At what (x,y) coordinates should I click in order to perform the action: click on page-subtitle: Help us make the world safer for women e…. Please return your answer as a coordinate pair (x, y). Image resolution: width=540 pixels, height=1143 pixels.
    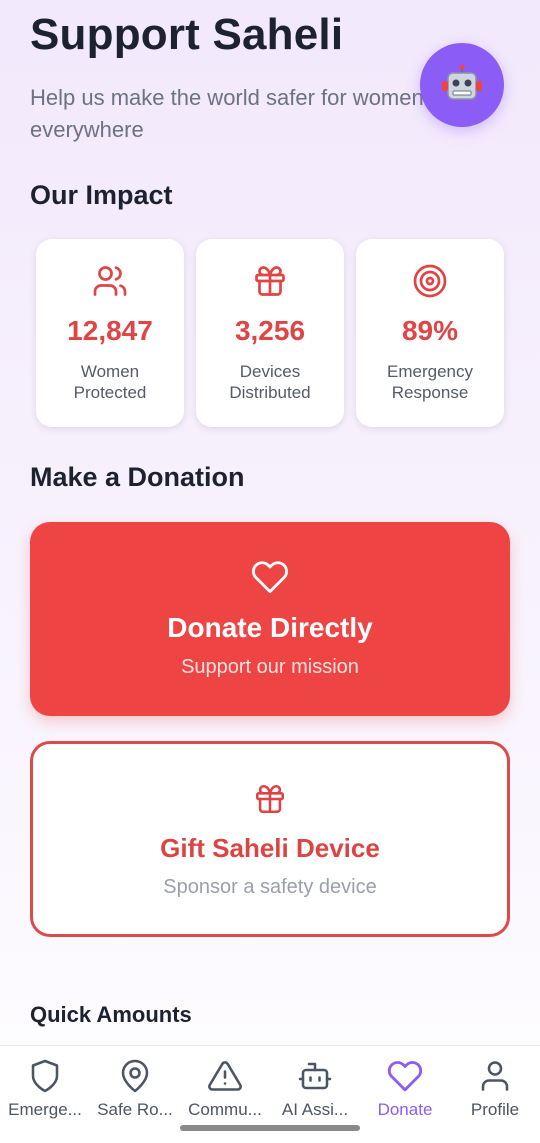
    Looking at the image, I should click on (227, 113).